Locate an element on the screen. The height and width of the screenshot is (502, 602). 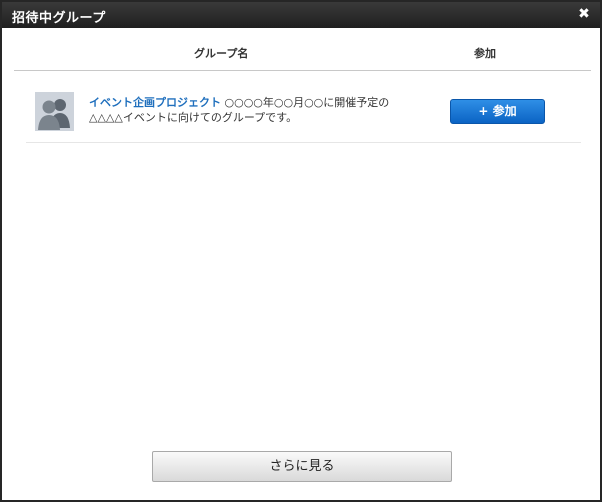
close-icon: ✖ is located at coordinates (584, 14).